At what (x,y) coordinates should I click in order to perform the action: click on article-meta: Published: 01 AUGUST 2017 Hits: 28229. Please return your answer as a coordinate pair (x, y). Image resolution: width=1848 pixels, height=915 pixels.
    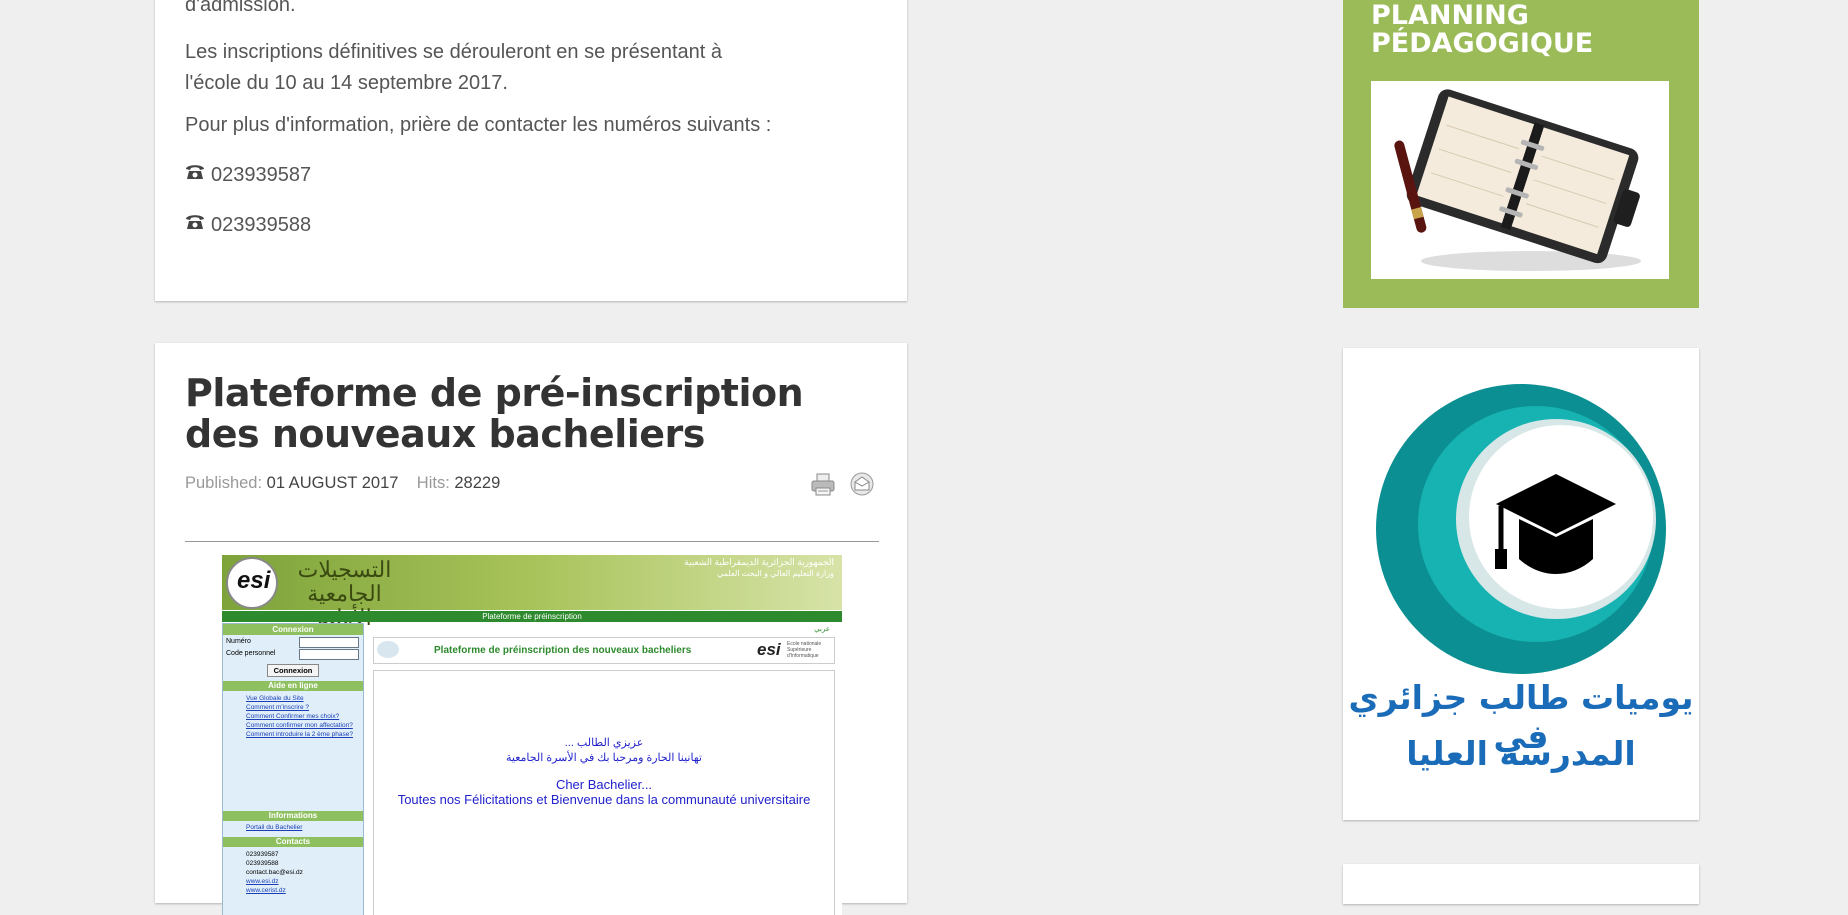
    Looking at the image, I should click on (342, 483).